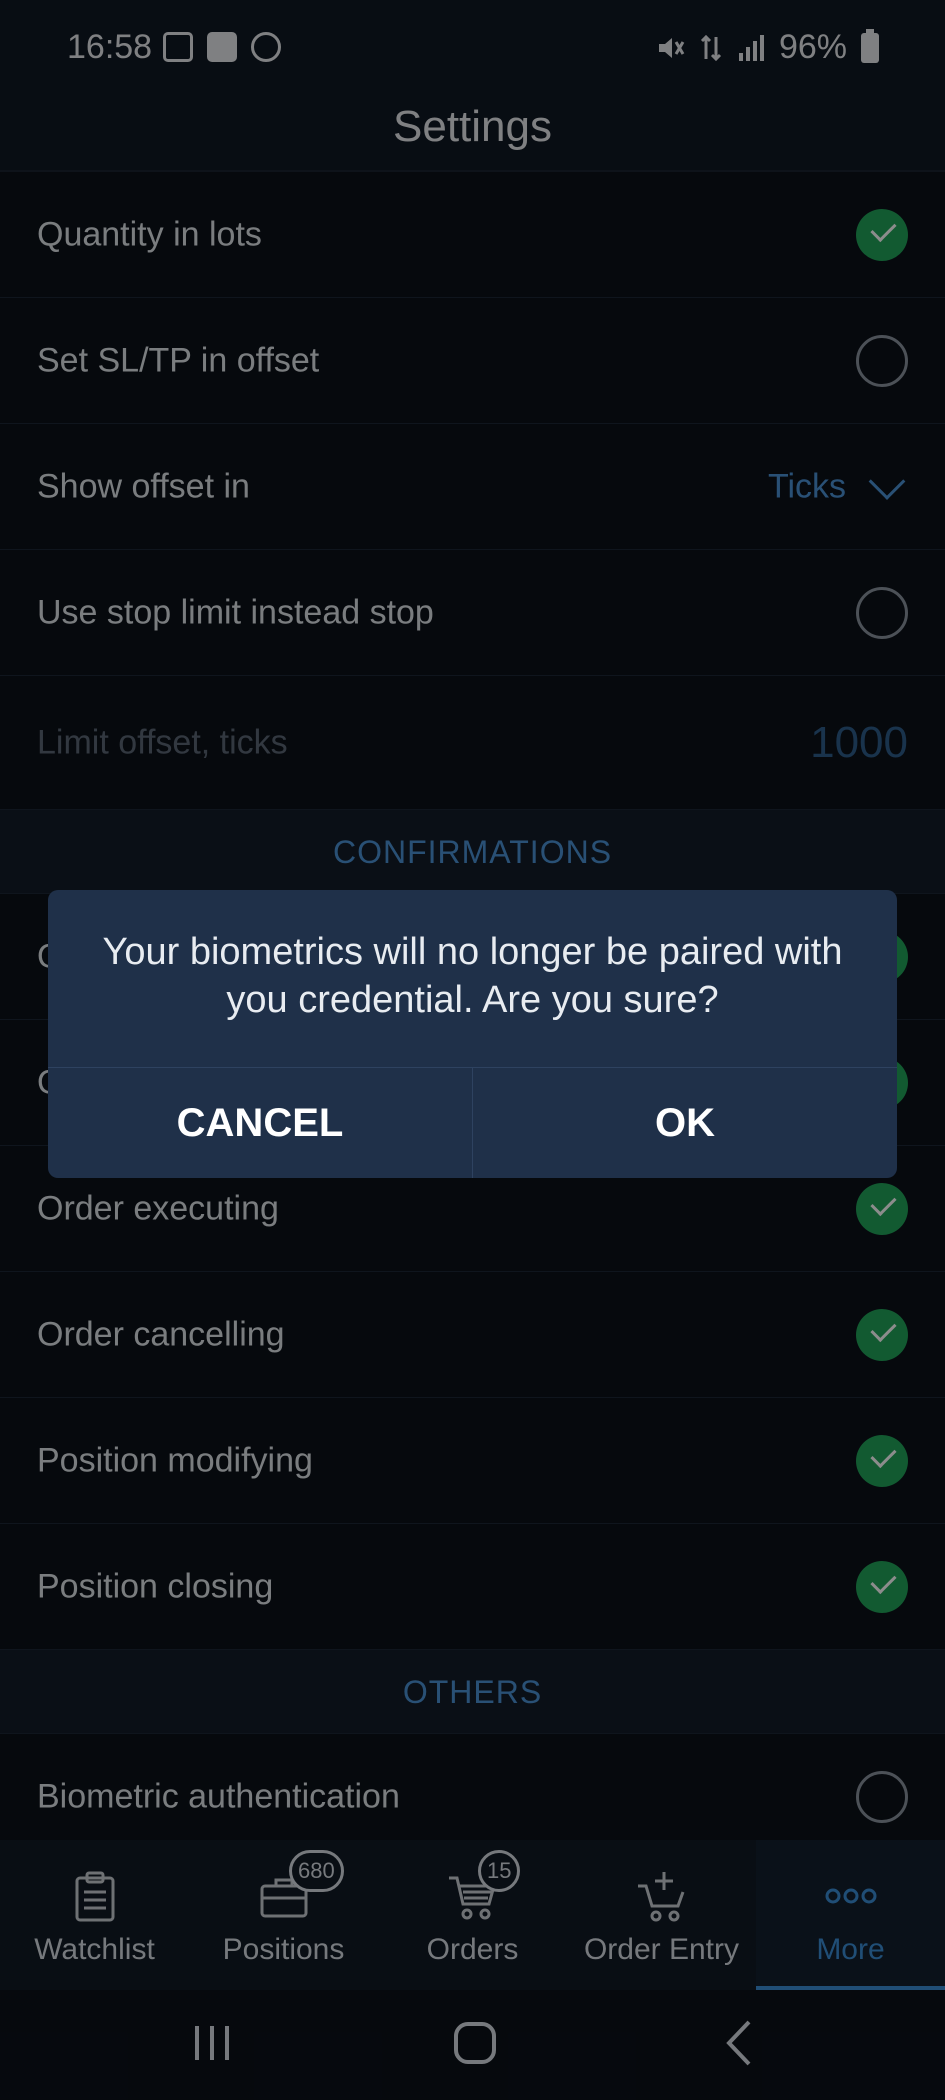 The image size is (945, 2100). Describe the element at coordinates (684, 1123) in the screenshot. I see `ok-button: OK` at that location.